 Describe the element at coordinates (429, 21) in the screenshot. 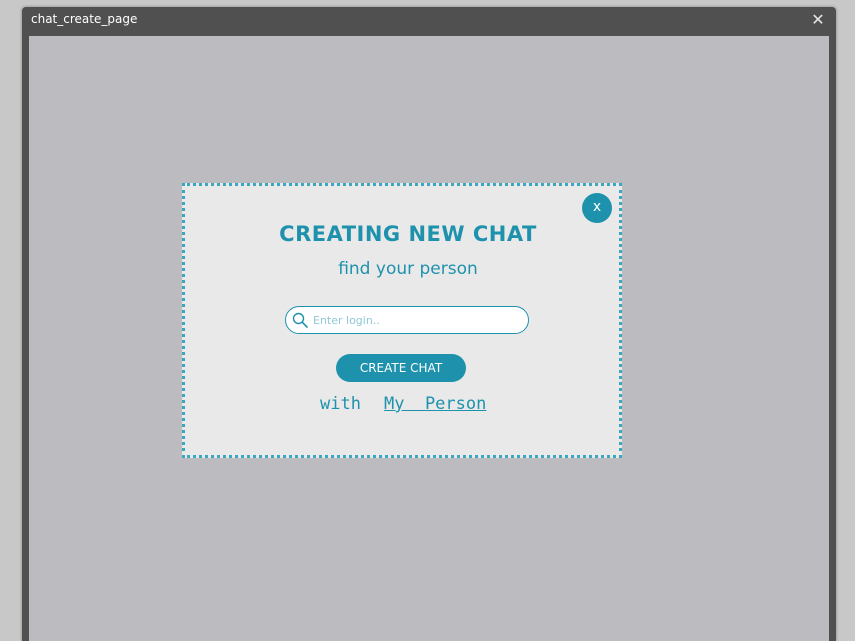

I see `title-bar: chat_create_page ✕` at that location.